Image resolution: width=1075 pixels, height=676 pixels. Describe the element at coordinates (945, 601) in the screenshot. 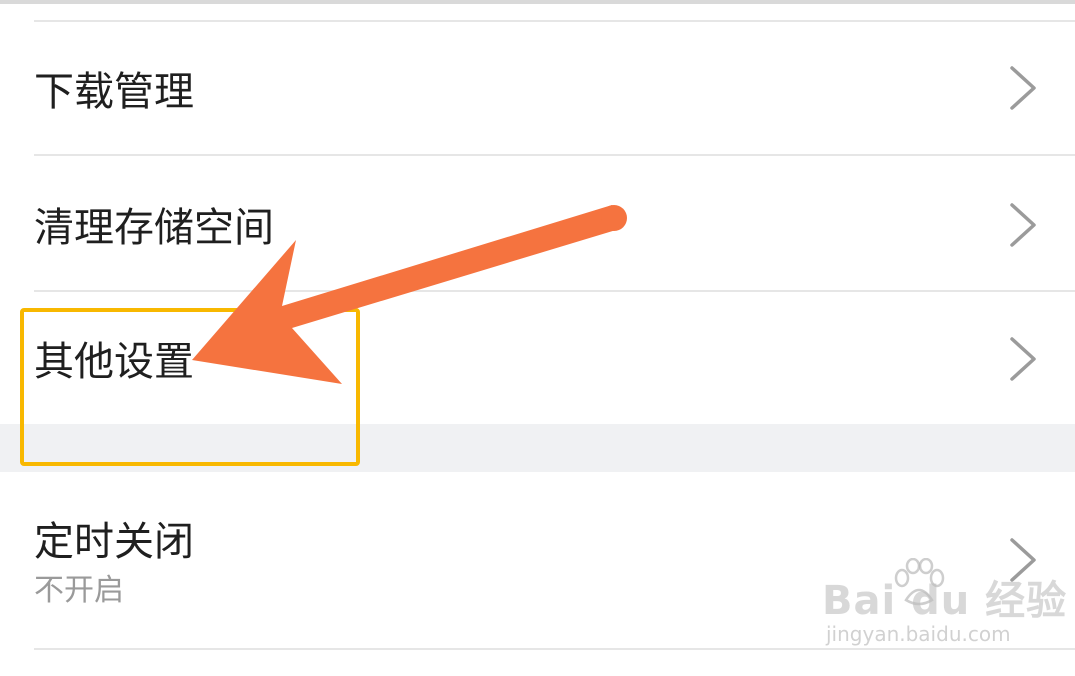

I see `watermark-logo-text: Bai du 经验` at that location.